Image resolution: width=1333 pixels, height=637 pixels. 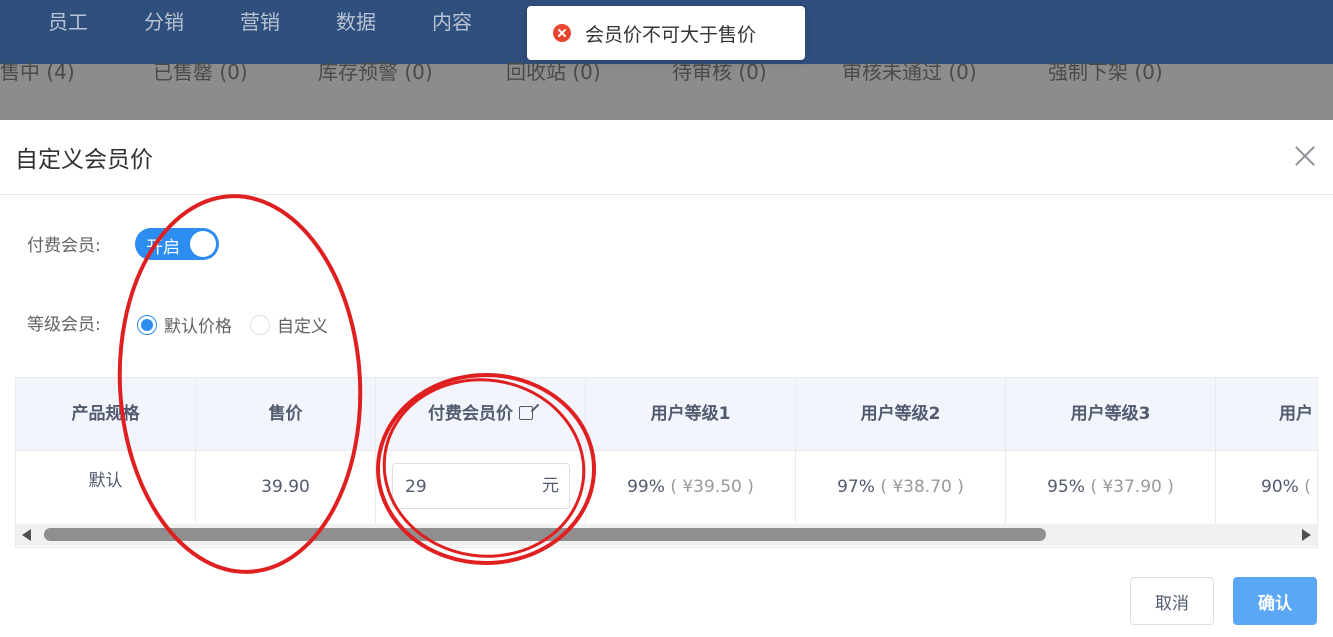 What do you see at coordinates (562, 33) in the screenshot?
I see `error-circle-icon` at bounding box center [562, 33].